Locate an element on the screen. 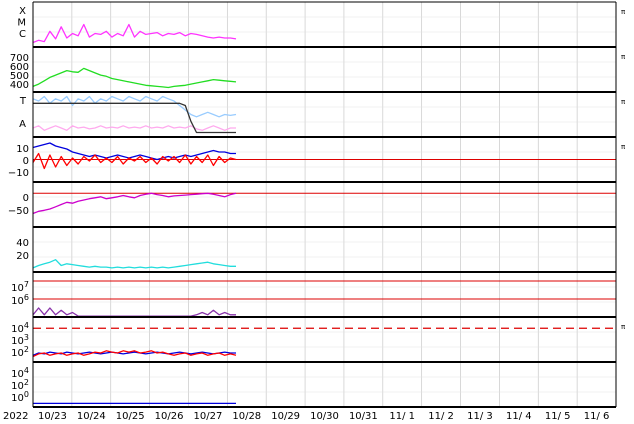  panel-class-label: M is located at coordinates (21, 23).